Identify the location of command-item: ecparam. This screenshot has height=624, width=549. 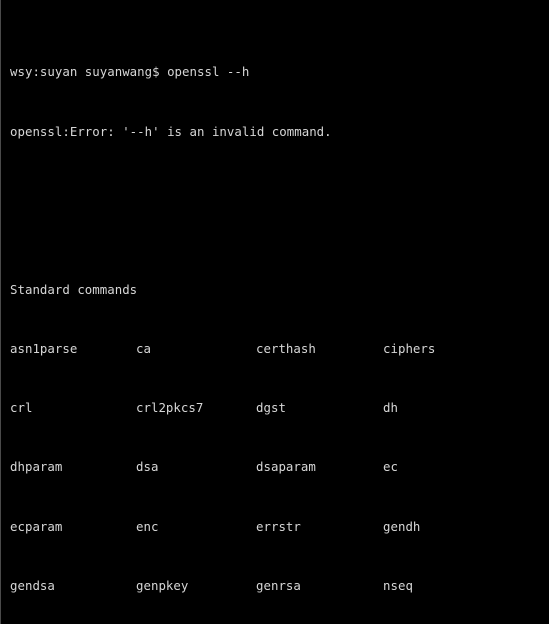
(73, 527).